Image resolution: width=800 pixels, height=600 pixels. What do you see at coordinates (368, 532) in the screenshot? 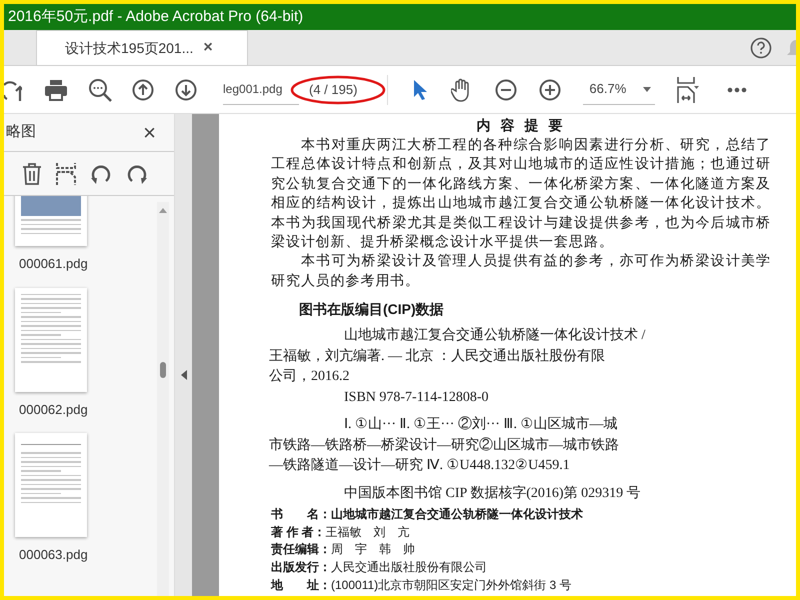
I see `detail-value: 王福敏 刘 亢` at bounding box center [368, 532].